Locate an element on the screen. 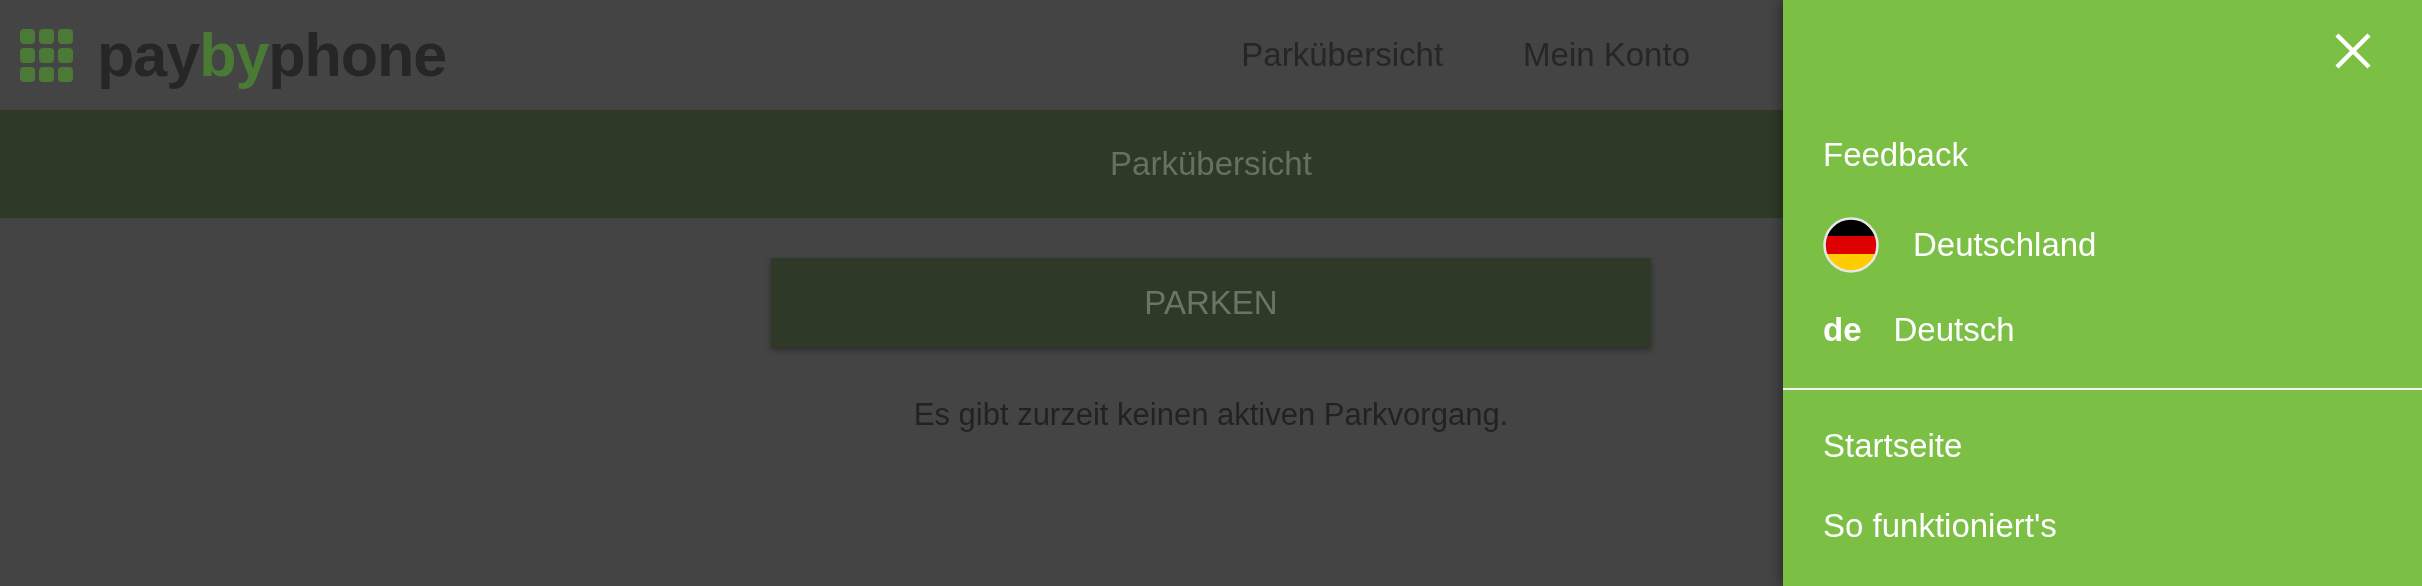 This screenshot has width=2422, height=586. language-code: de is located at coordinates (1842, 330).